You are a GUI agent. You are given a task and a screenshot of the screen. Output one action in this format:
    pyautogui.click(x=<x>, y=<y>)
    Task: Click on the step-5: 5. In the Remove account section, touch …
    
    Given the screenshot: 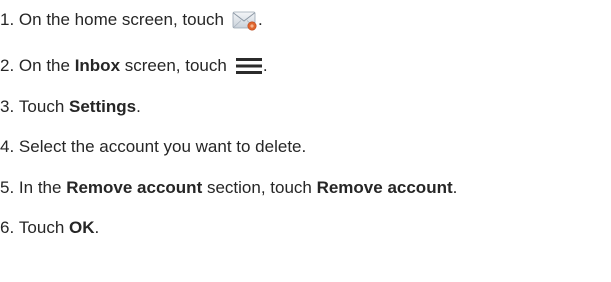 What is the action you would take?
    pyautogui.click(x=228, y=188)
    